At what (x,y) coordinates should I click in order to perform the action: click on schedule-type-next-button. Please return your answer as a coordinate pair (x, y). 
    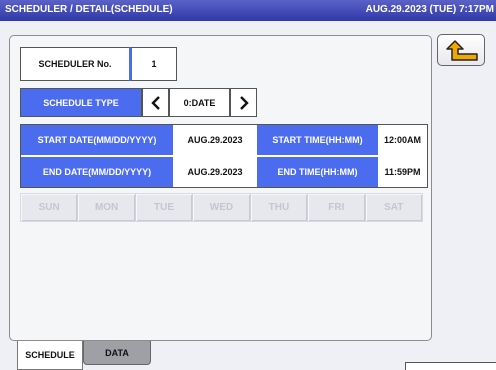
    Looking at the image, I should click on (243, 102).